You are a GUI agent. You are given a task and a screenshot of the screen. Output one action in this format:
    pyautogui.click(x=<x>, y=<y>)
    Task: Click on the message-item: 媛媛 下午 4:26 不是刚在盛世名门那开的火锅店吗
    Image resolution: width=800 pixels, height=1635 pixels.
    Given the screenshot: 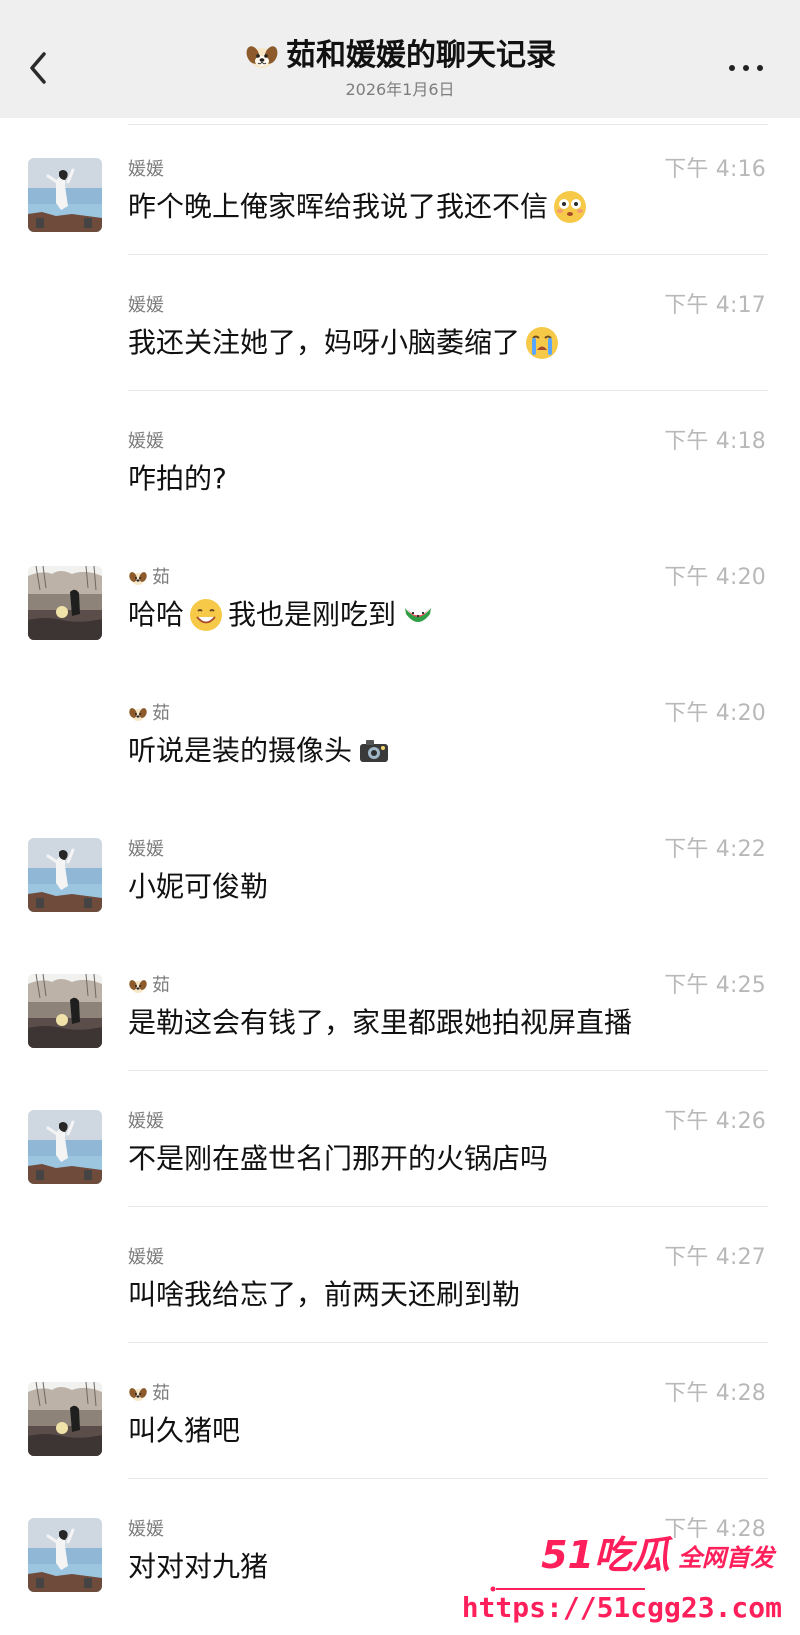 What is the action you would take?
    pyautogui.click(x=400, y=1158)
    